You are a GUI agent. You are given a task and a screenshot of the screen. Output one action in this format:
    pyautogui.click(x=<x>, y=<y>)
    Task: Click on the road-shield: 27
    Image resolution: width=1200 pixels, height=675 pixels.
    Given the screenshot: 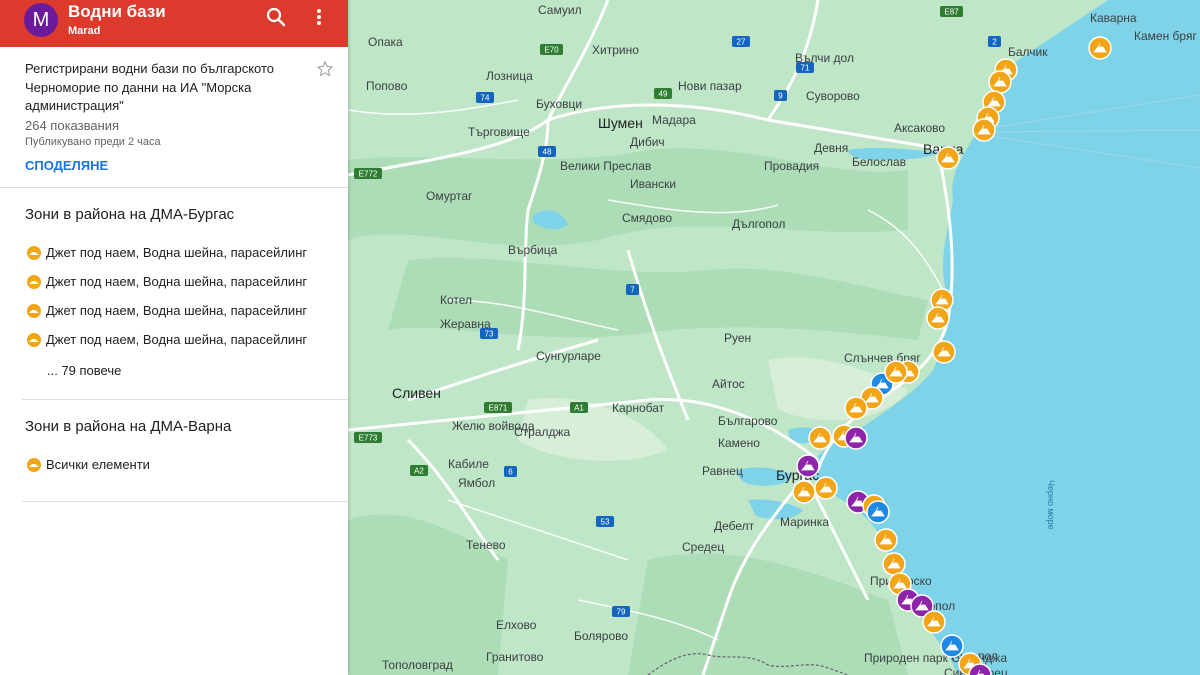 What is the action you would take?
    pyautogui.click(x=741, y=41)
    